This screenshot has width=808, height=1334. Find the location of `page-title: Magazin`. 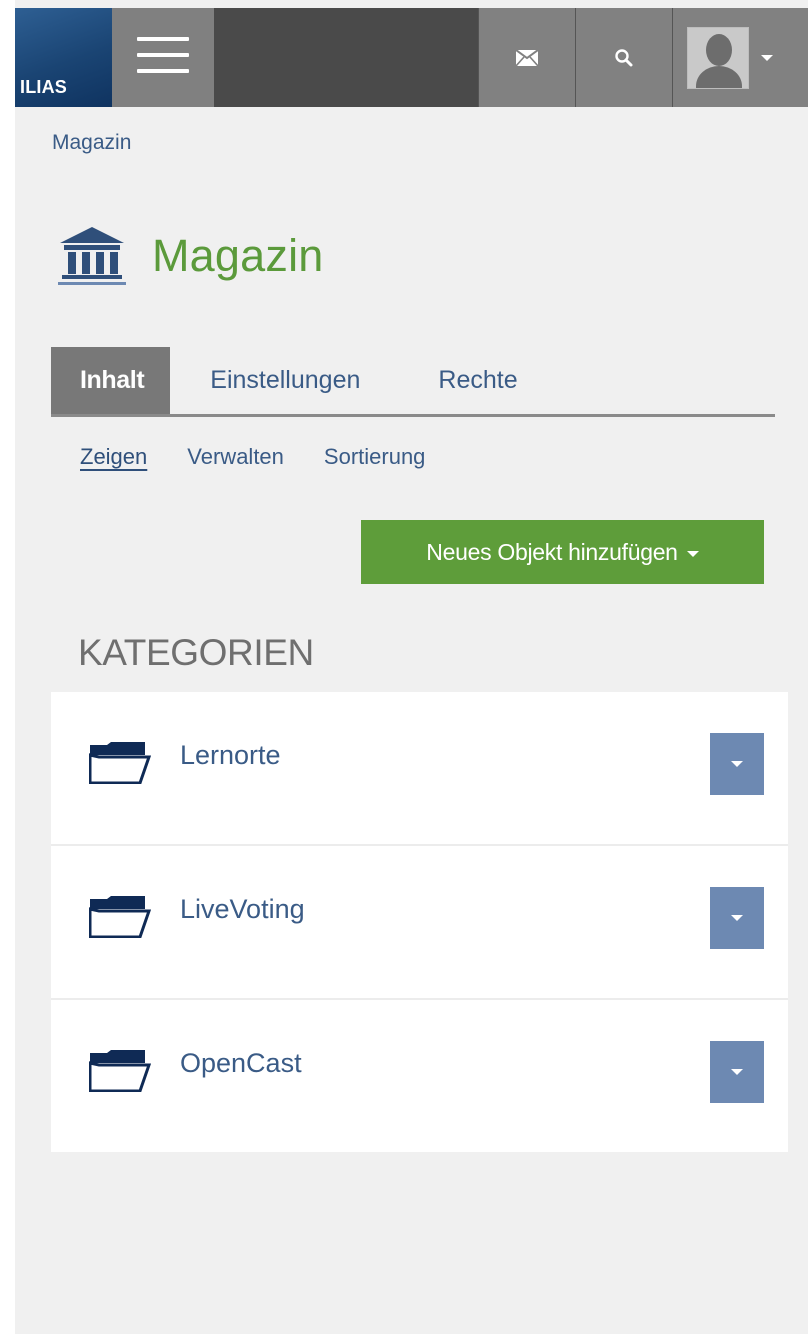

page-title: Magazin is located at coordinates (238, 255).